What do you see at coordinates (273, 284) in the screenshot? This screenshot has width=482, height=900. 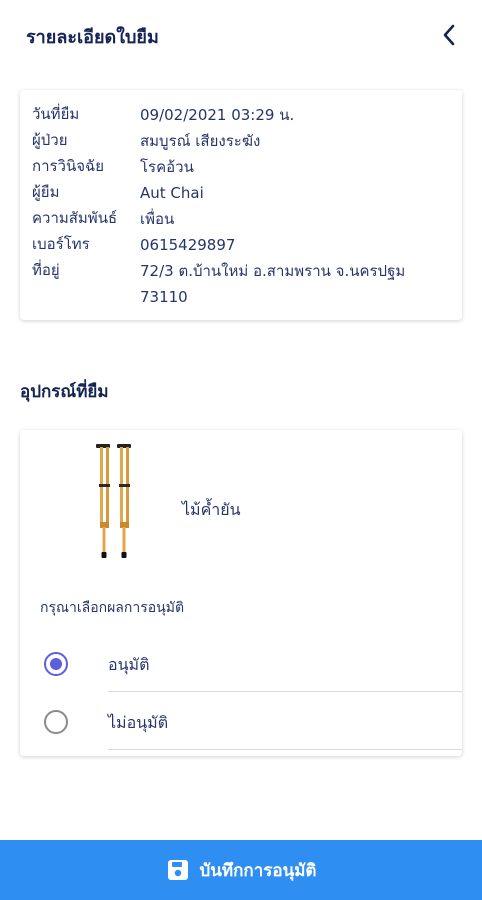 I see `info-value: 72/3 ต.บ้านใหม่ อ.สามพราน จ.นครปฐม 73110` at bounding box center [273, 284].